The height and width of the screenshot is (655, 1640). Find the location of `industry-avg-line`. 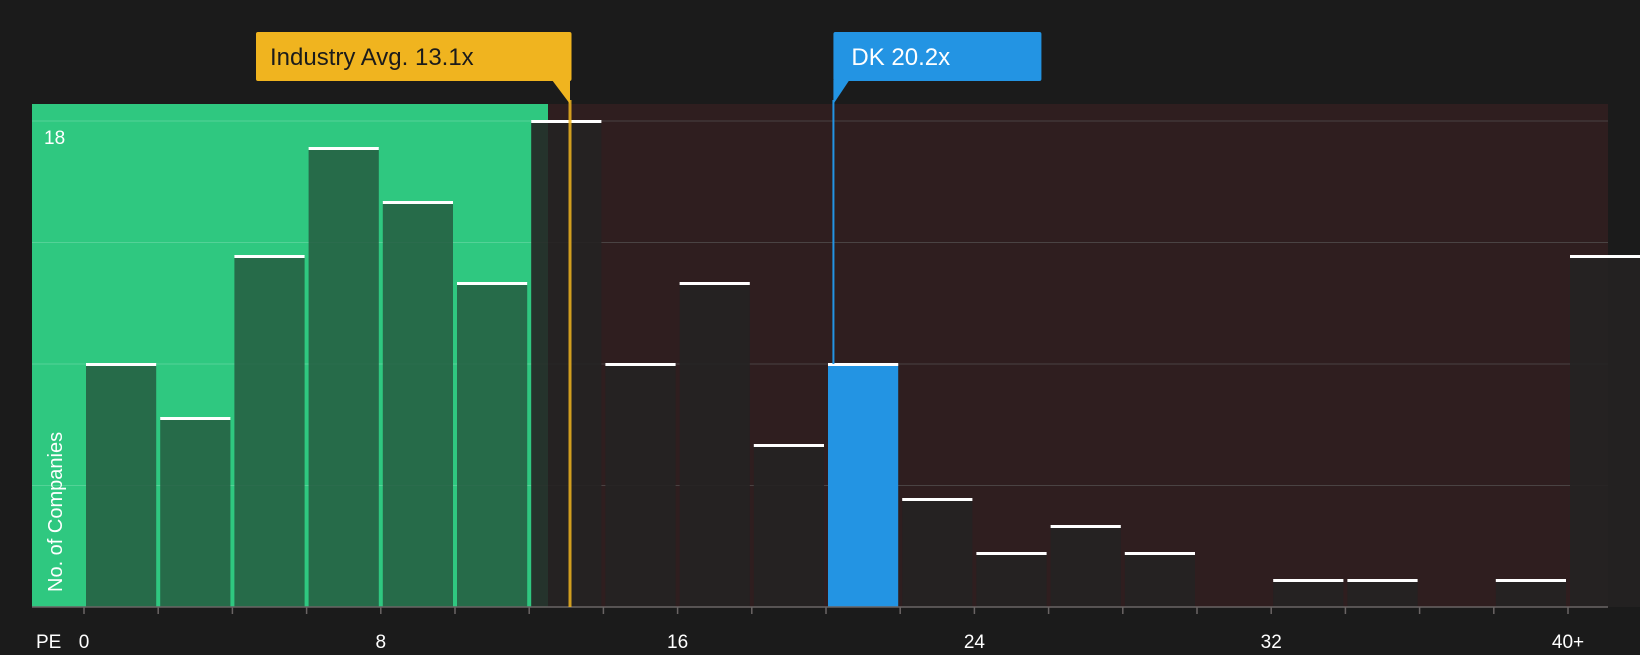

industry-avg-line is located at coordinates (570, 353).